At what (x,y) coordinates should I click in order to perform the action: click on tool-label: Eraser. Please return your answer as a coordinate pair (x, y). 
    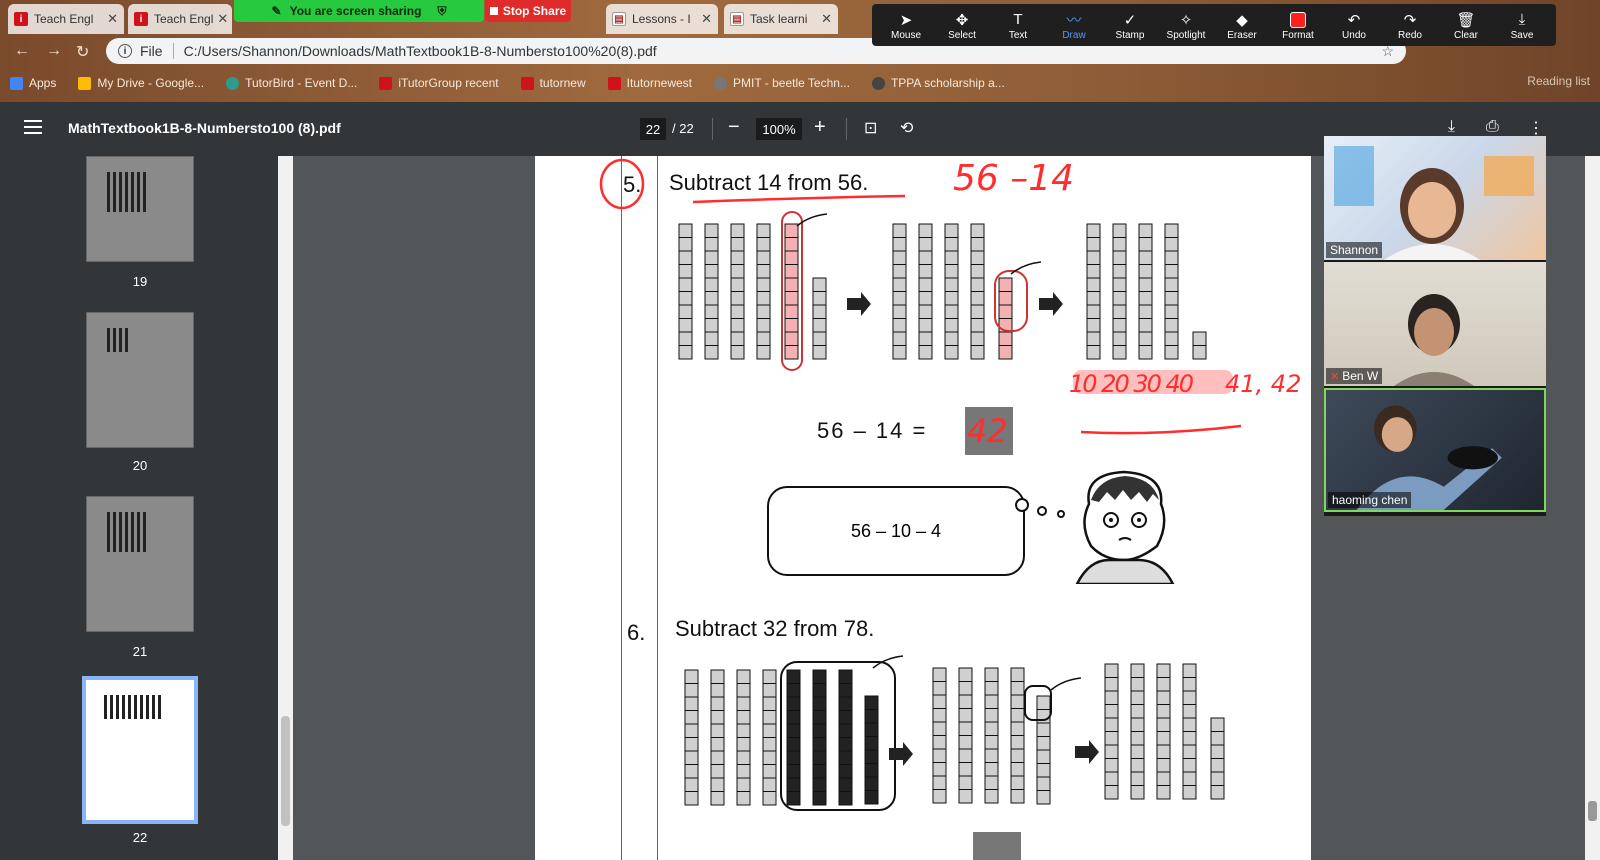
    Looking at the image, I should click on (1242, 35).